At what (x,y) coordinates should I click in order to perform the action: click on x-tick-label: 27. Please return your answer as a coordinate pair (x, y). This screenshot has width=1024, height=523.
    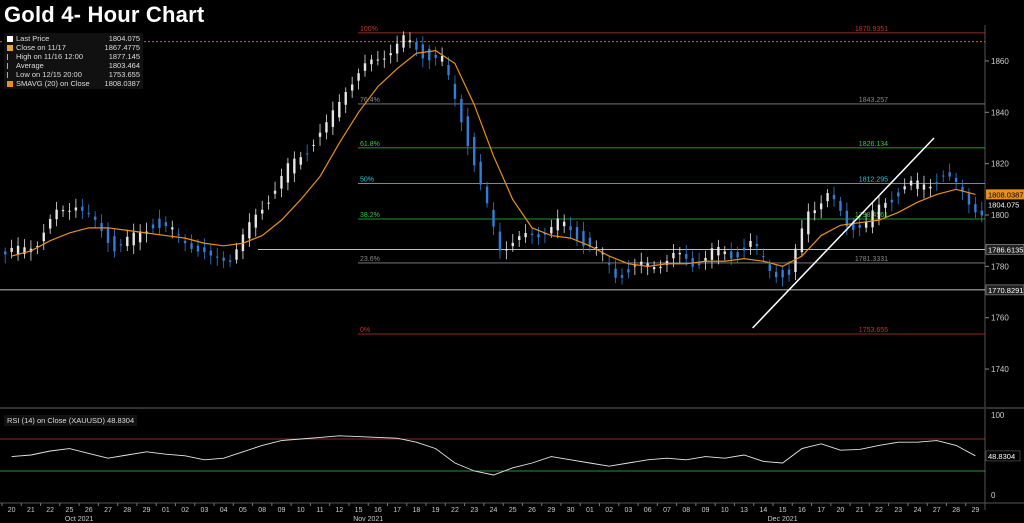
    Looking at the image, I should click on (108, 510).